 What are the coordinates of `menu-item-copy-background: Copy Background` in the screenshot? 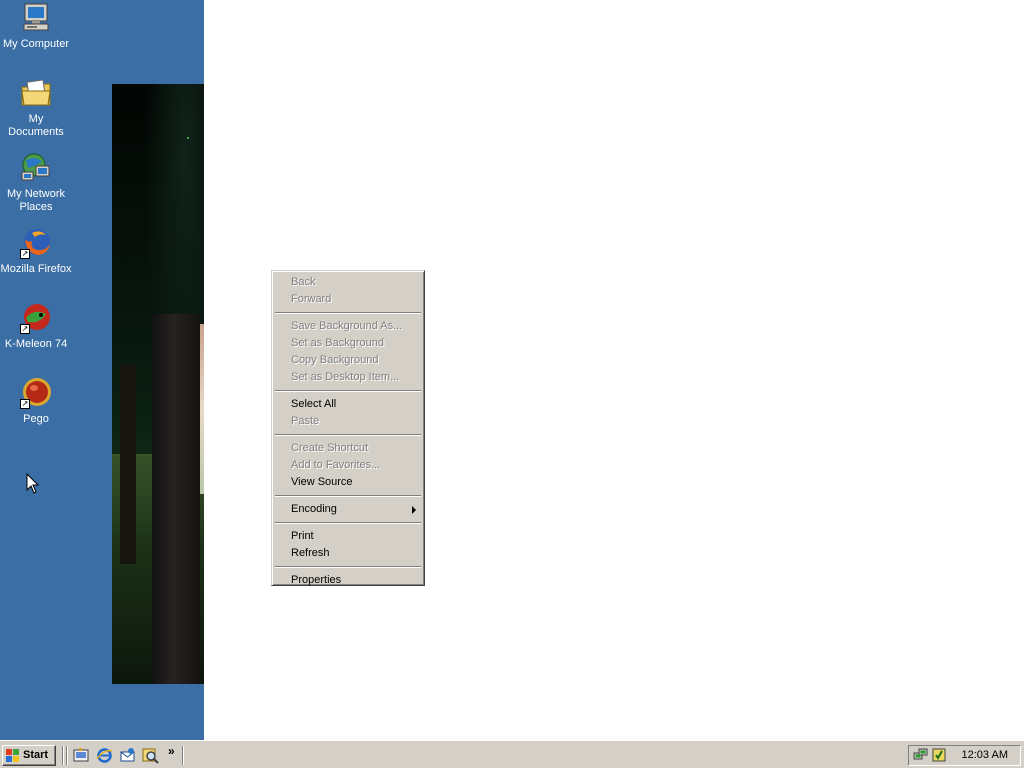 It's located at (335, 360).